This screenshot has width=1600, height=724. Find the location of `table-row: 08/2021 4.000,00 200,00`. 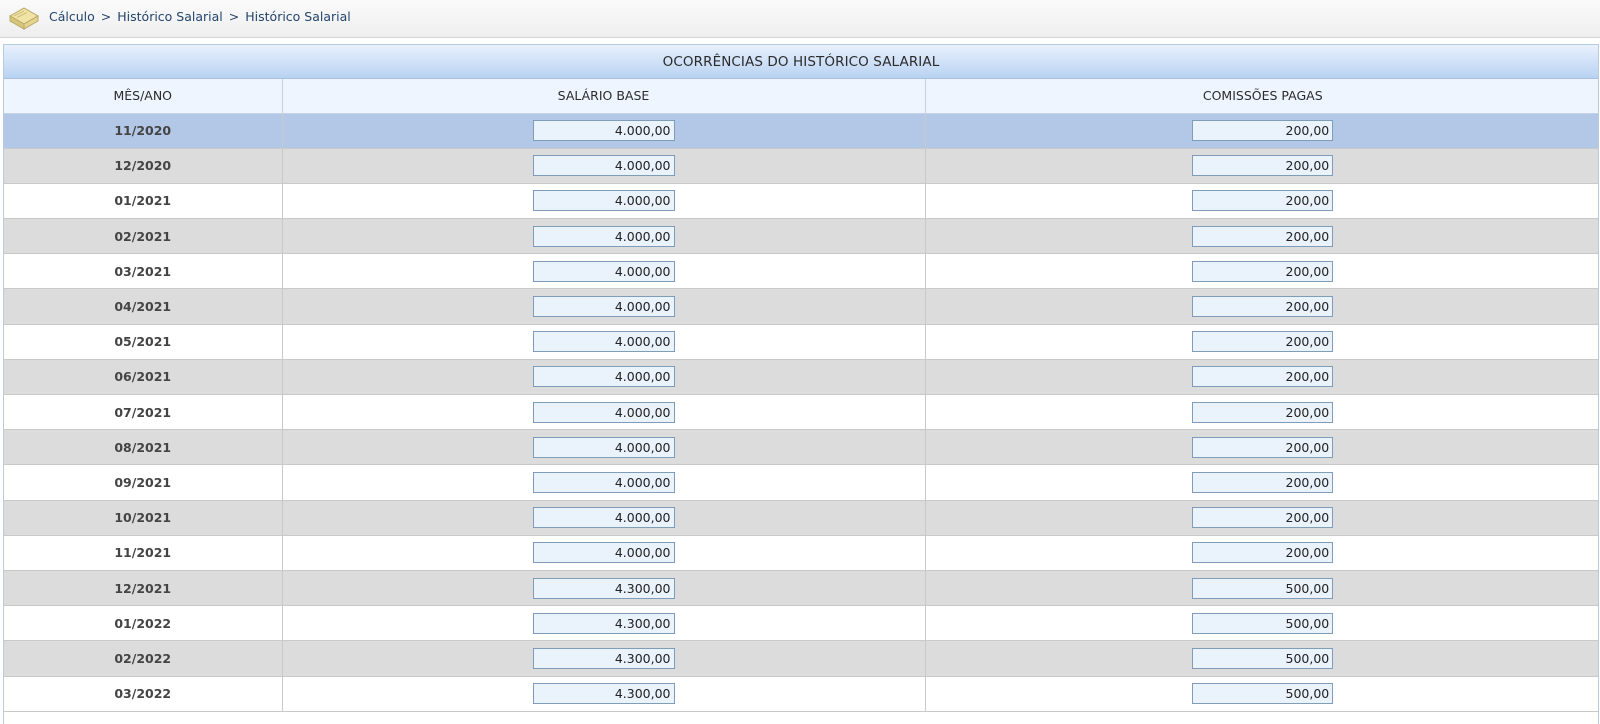

table-row: 08/2021 4.000,00 200,00 is located at coordinates (801, 447).